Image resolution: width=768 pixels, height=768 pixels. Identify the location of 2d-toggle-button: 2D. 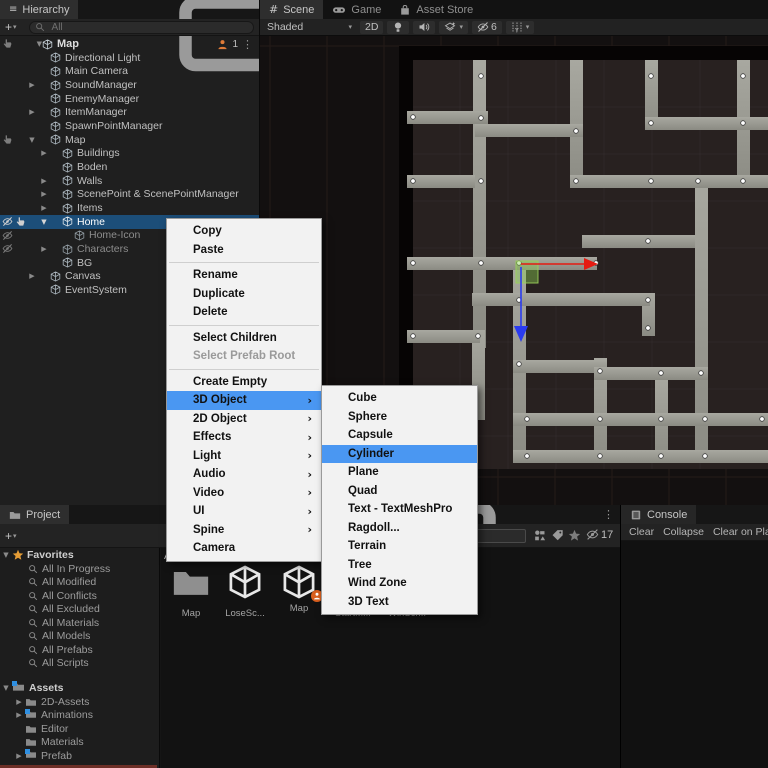
(372, 27).